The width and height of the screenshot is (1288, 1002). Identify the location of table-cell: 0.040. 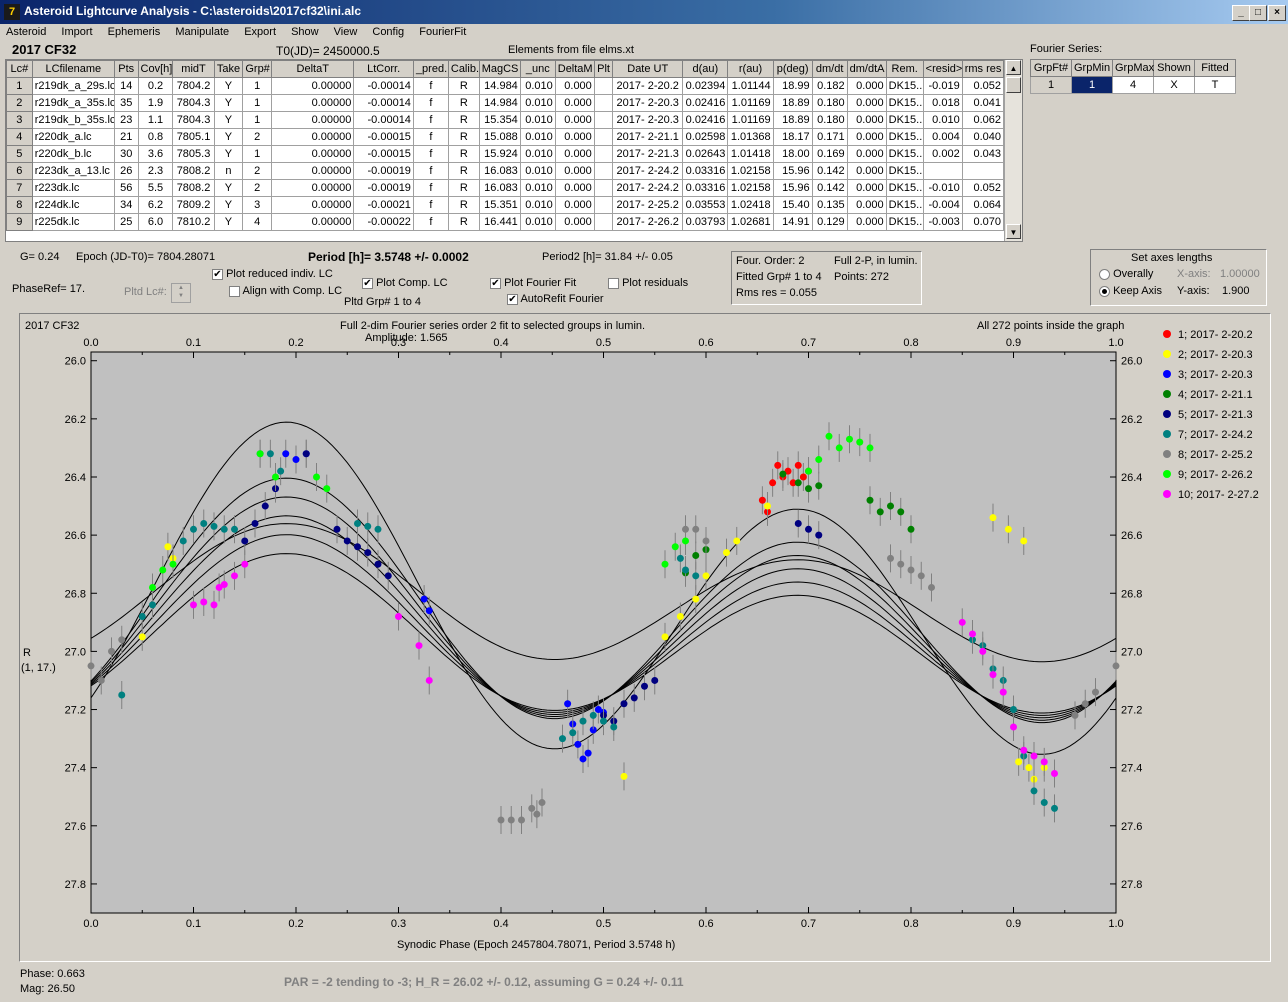
(983, 137).